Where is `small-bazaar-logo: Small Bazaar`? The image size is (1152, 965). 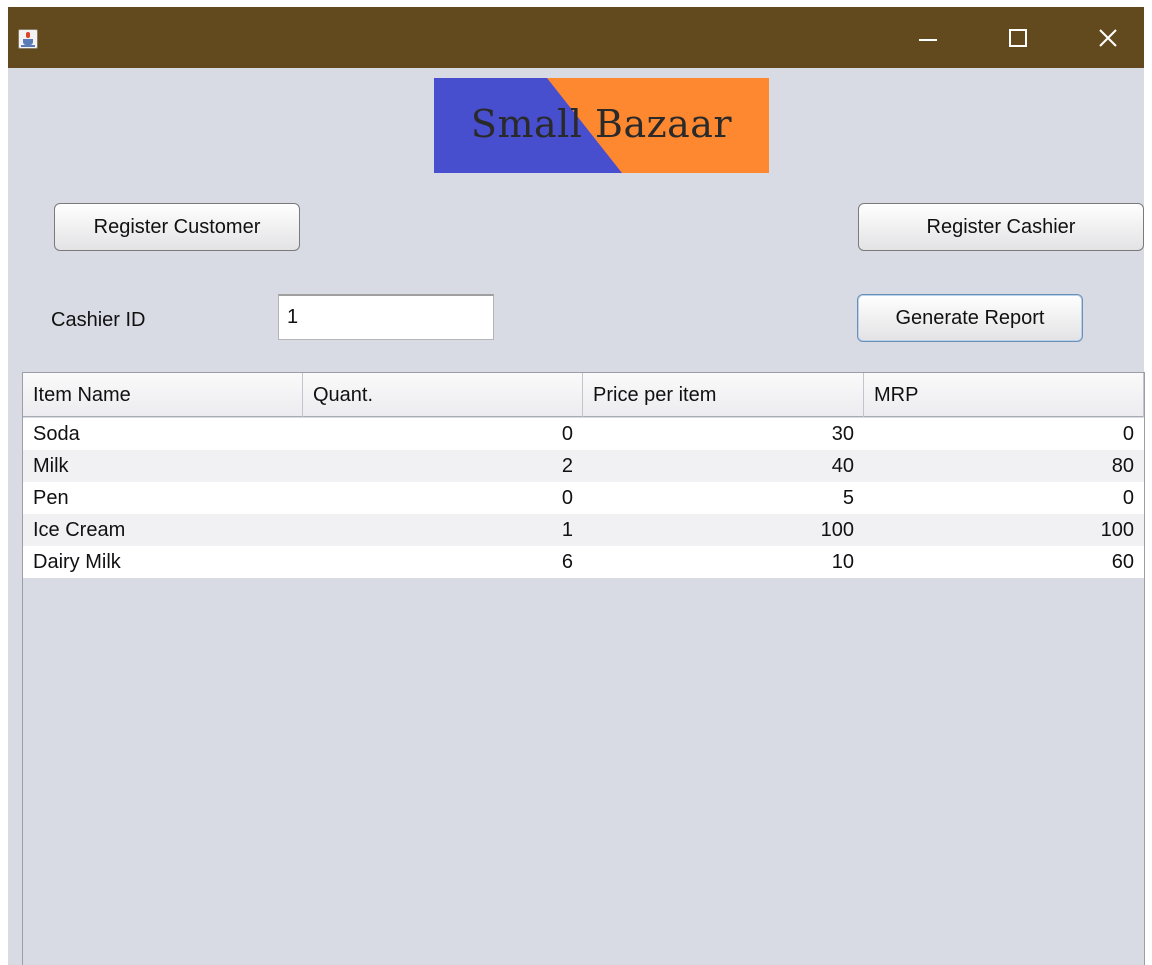 small-bazaar-logo: Small Bazaar is located at coordinates (601, 125).